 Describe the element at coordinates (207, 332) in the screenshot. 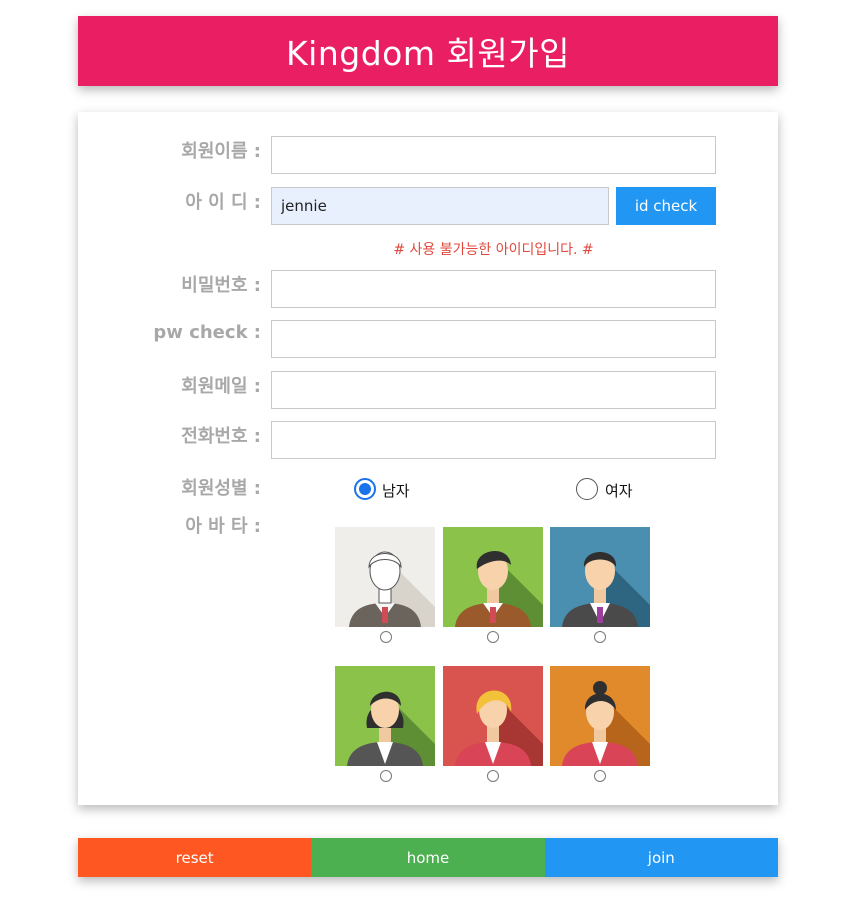

I see `password-check-label: pw check :` at that location.